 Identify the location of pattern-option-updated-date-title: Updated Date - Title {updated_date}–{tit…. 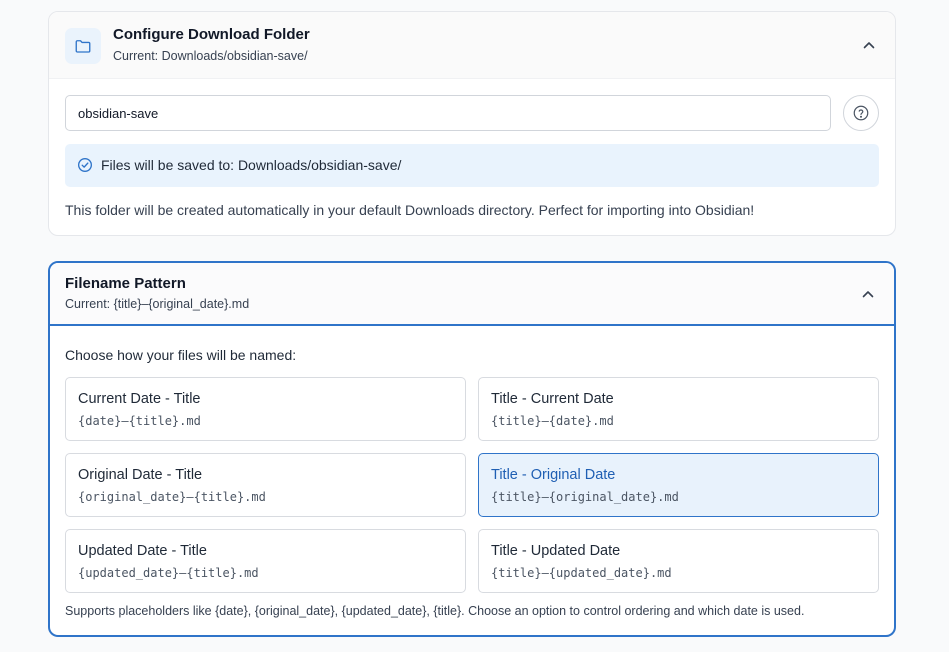
(265, 561).